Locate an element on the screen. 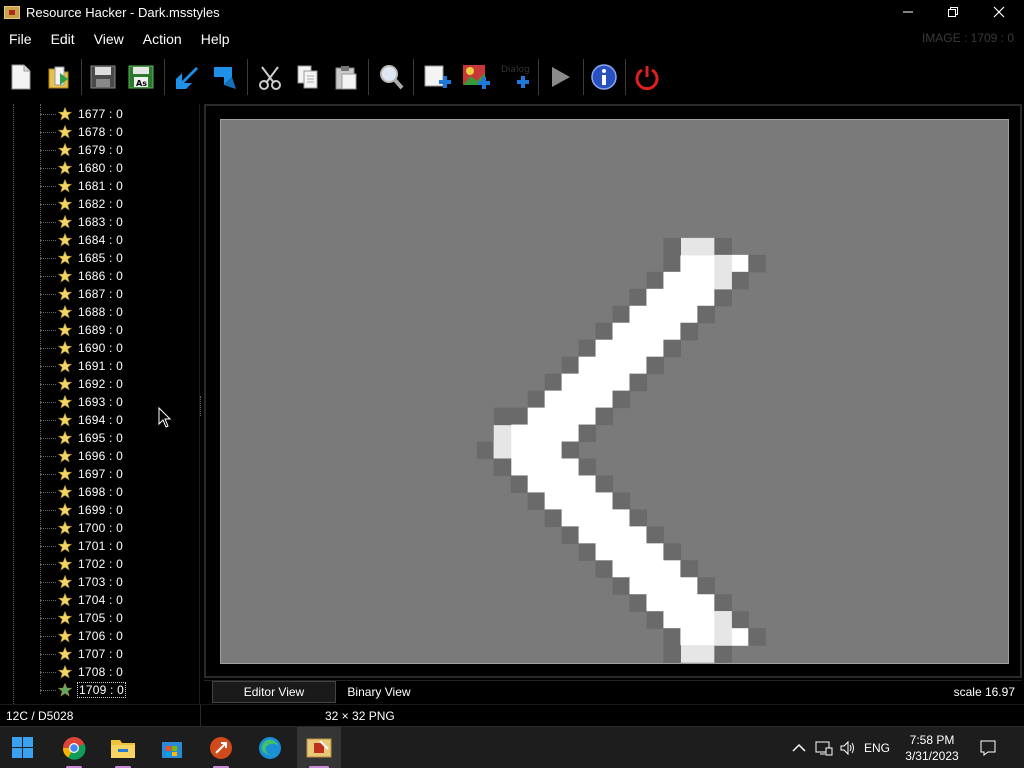  tree-item: 1677 : 0 is located at coordinates (81, 114).